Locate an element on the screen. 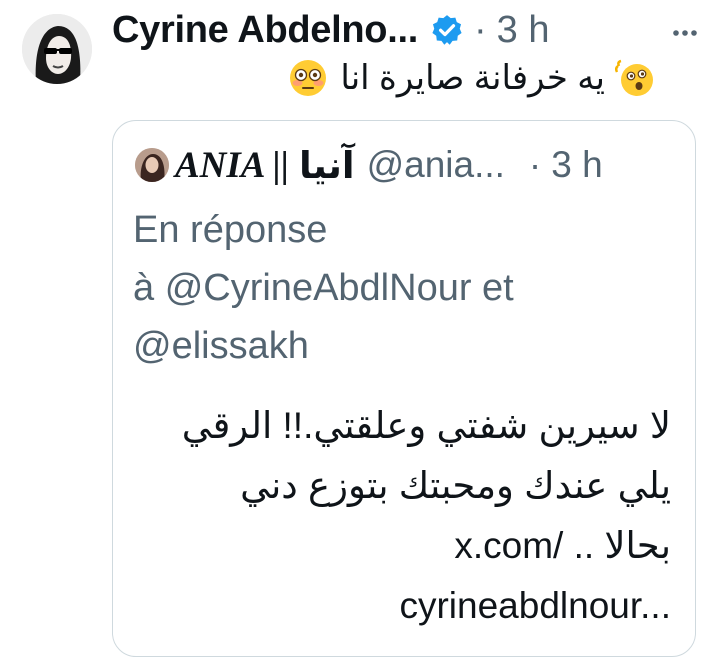 The width and height of the screenshot is (715, 658). quoted-tweet-header: ANIA || آنيا @ania... · 3 h is located at coordinates (369, 165).